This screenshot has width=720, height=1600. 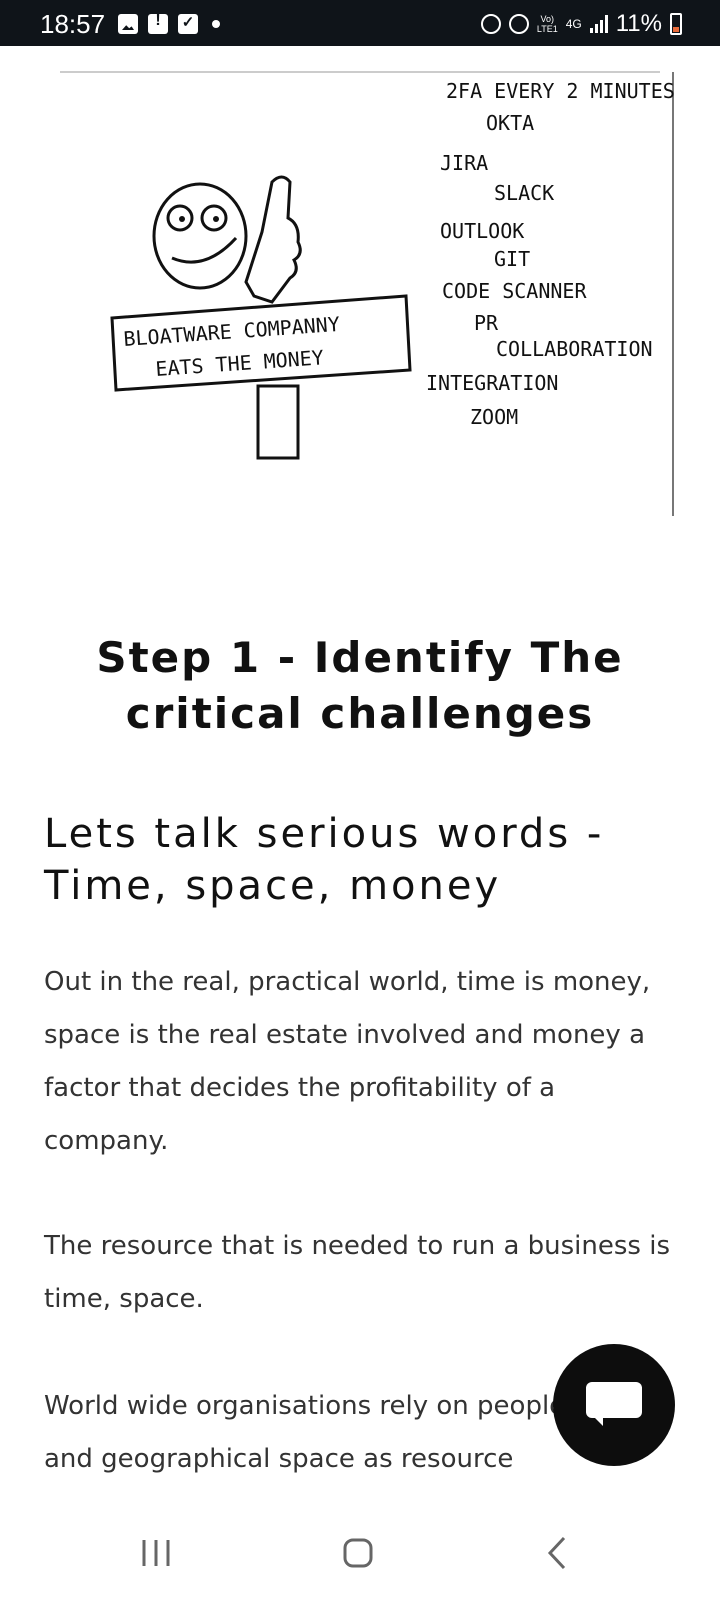 What do you see at coordinates (492, 383) in the screenshot?
I see `tool-item: INTEGRATION` at bounding box center [492, 383].